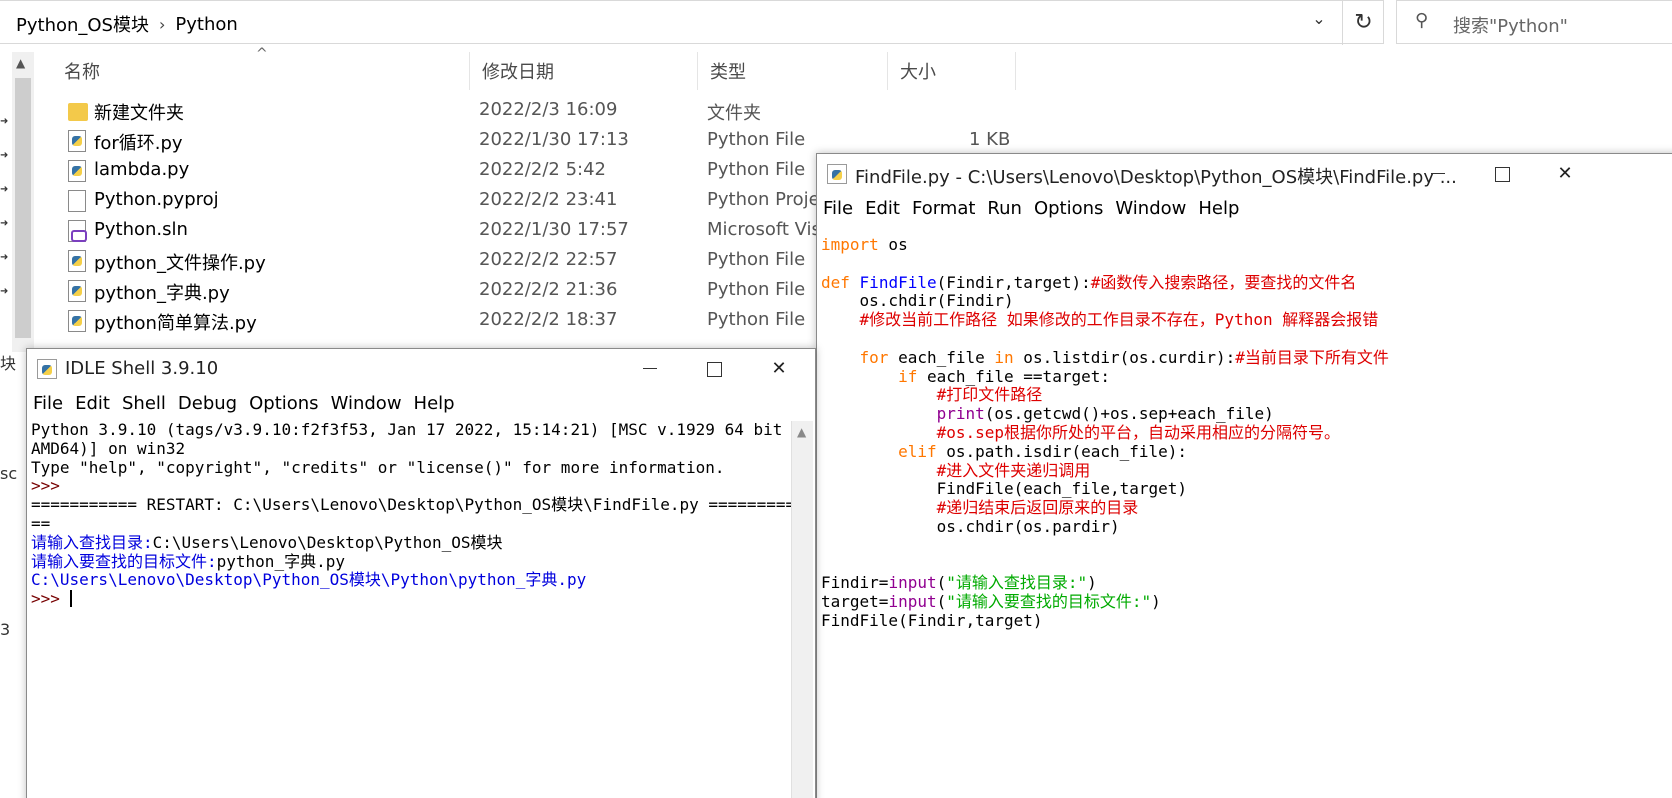 This screenshot has height=798, width=1672. Describe the element at coordinates (989, 395) in the screenshot. I see `code-line: #打印文件路径` at that location.